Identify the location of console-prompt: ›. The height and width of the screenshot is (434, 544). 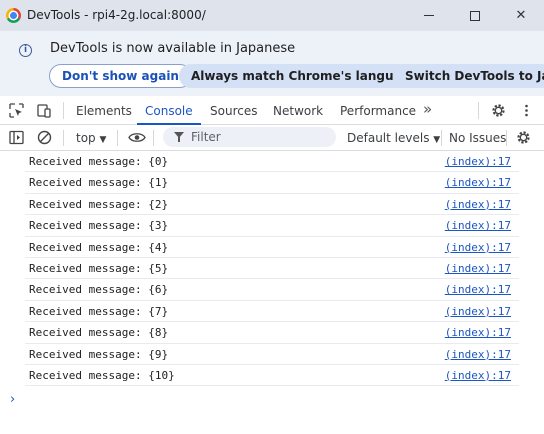
(12, 399).